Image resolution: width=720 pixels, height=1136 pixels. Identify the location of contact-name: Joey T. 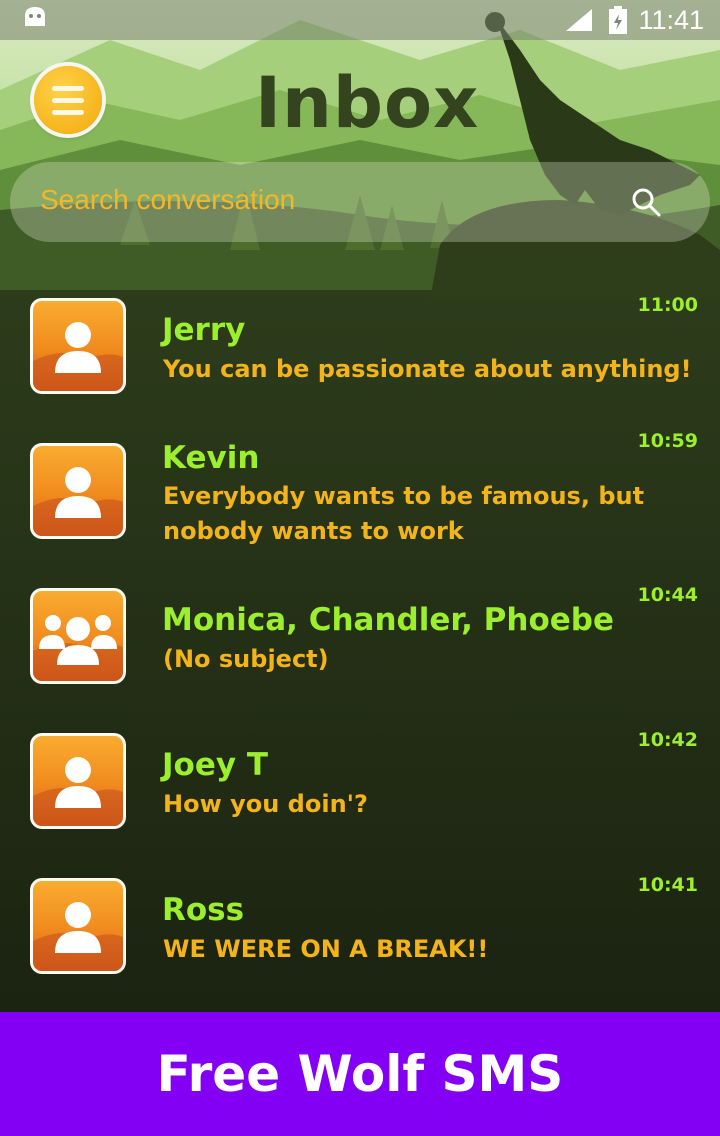
(215, 765).